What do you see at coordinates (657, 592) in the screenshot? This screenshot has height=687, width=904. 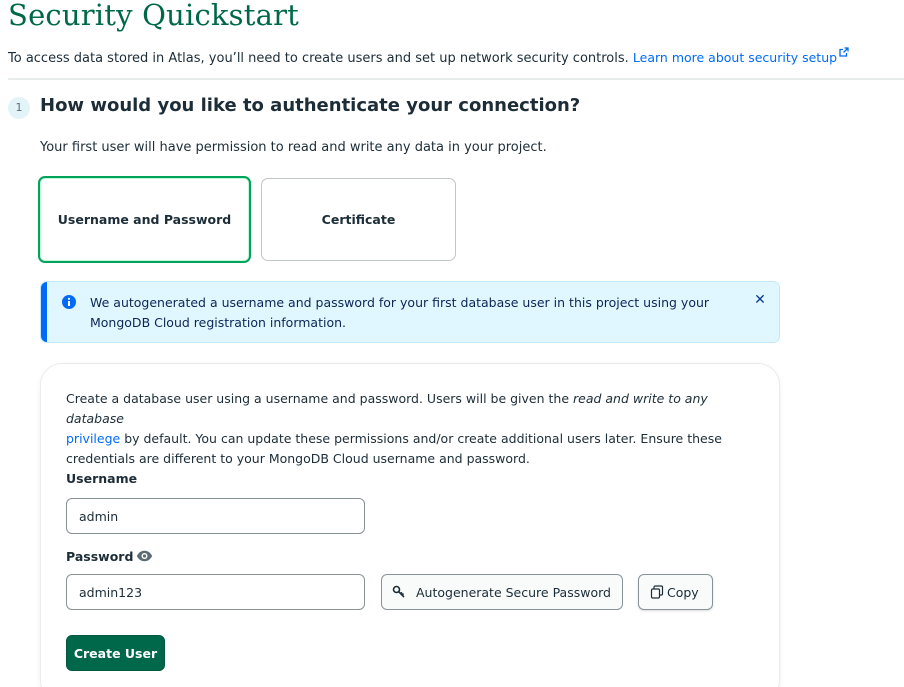 I see `copy-icon` at bounding box center [657, 592].